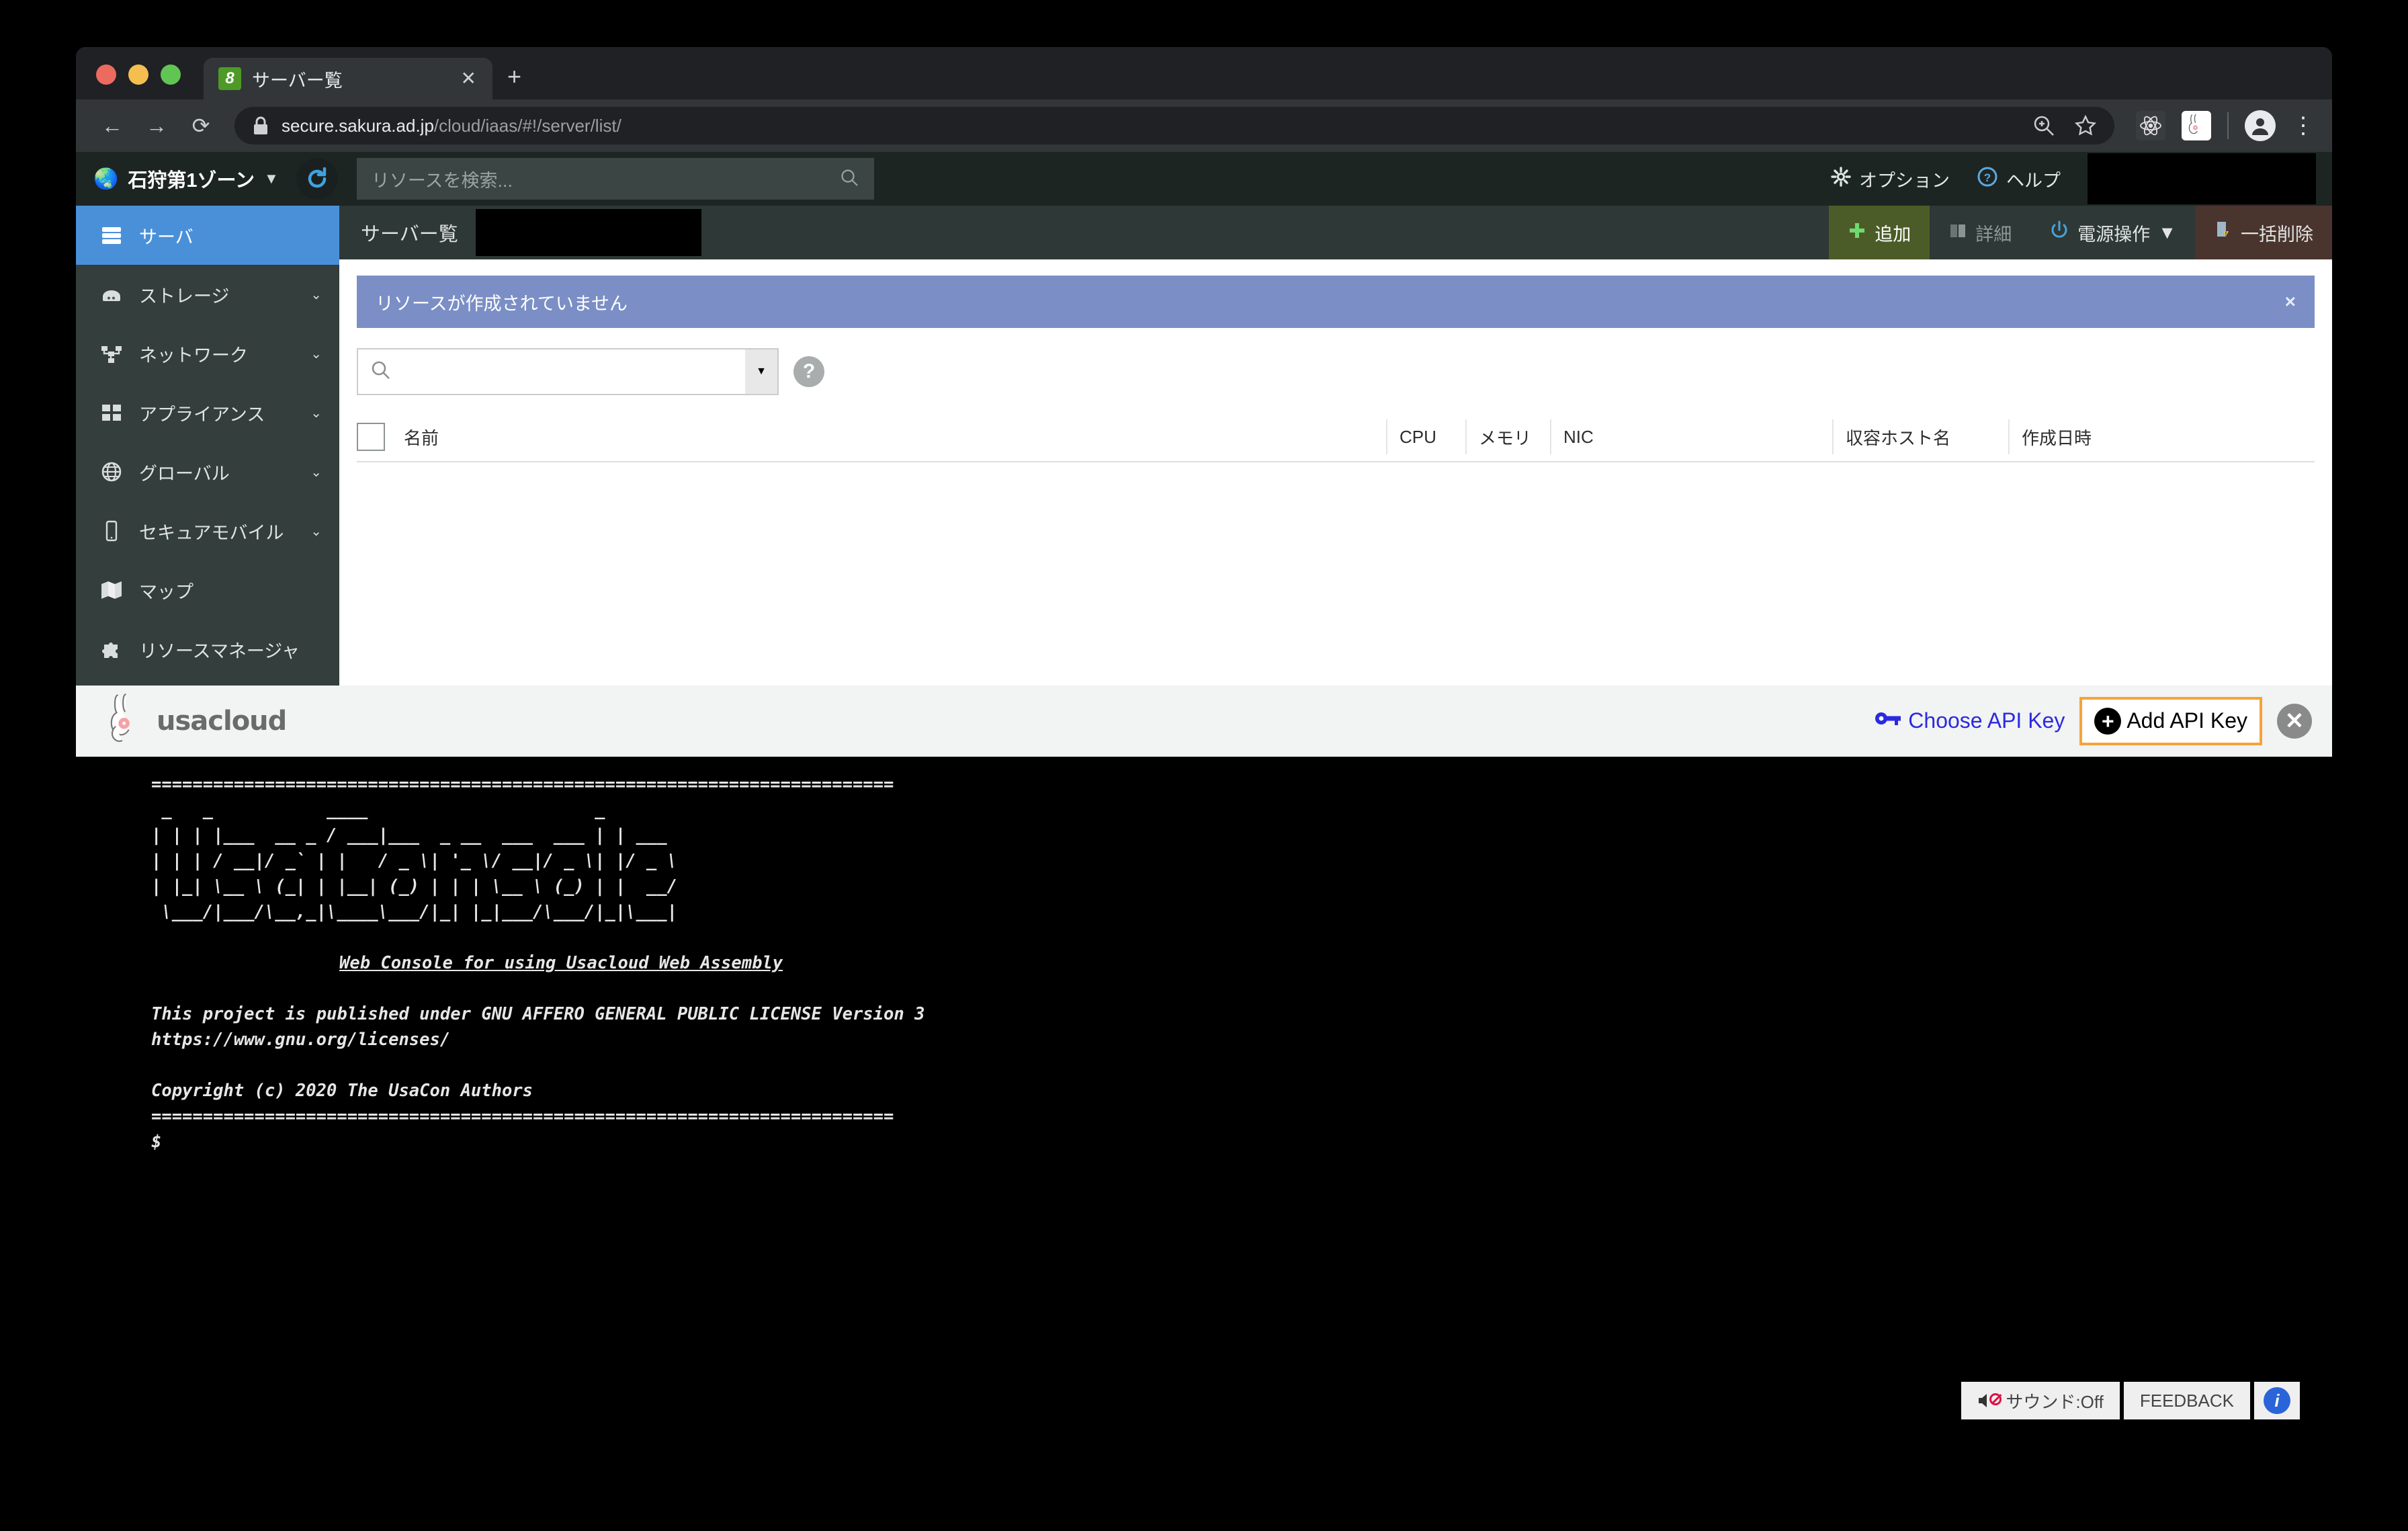  I want to click on gear-icon, so click(1841, 179).